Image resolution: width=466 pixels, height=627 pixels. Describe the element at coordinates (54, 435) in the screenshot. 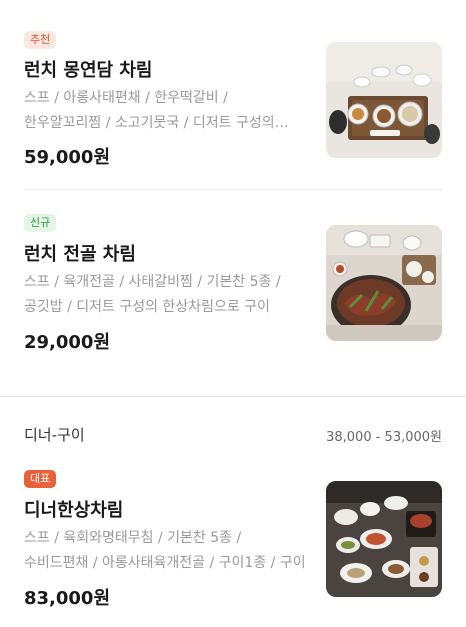

I see `section-title: 디너-구이` at that location.